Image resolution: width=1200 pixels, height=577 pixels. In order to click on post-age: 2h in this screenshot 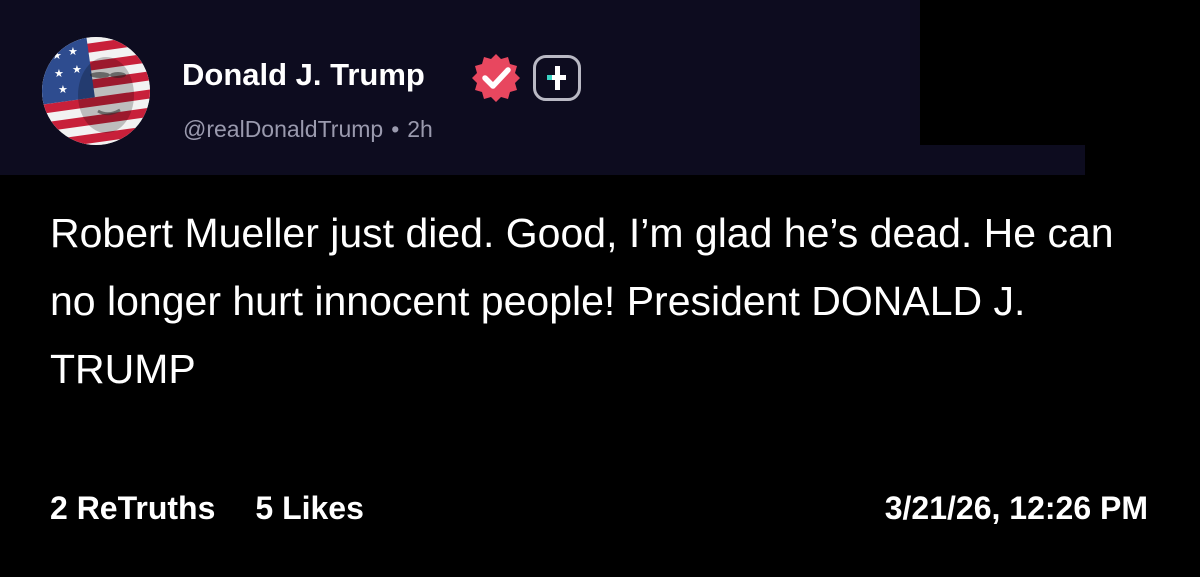, I will do `click(420, 129)`.